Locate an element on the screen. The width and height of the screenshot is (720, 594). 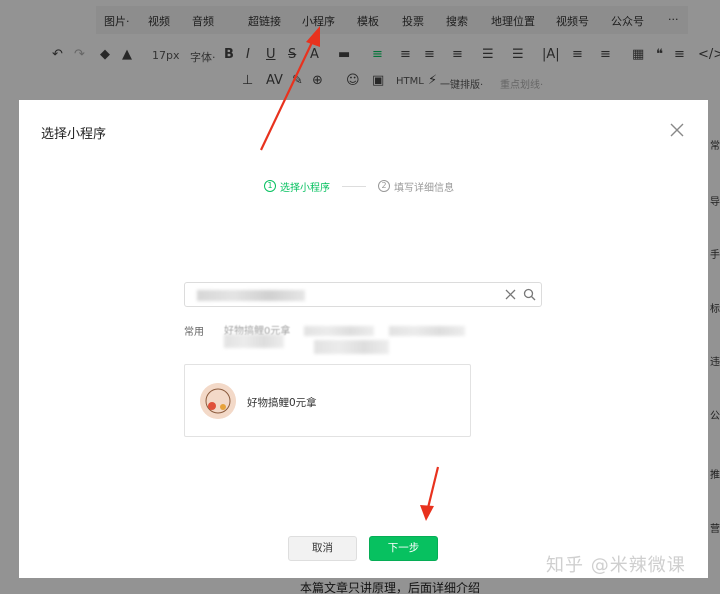
step-divider is located at coordinates (354, 186).